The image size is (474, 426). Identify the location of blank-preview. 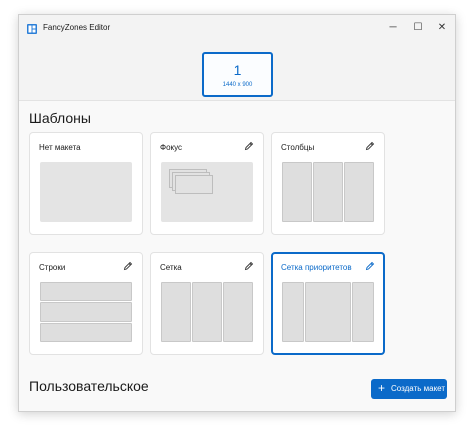
(86, 192).